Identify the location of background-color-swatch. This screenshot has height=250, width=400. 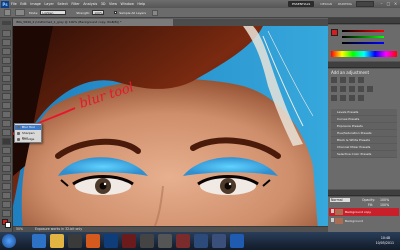
(8, 225).